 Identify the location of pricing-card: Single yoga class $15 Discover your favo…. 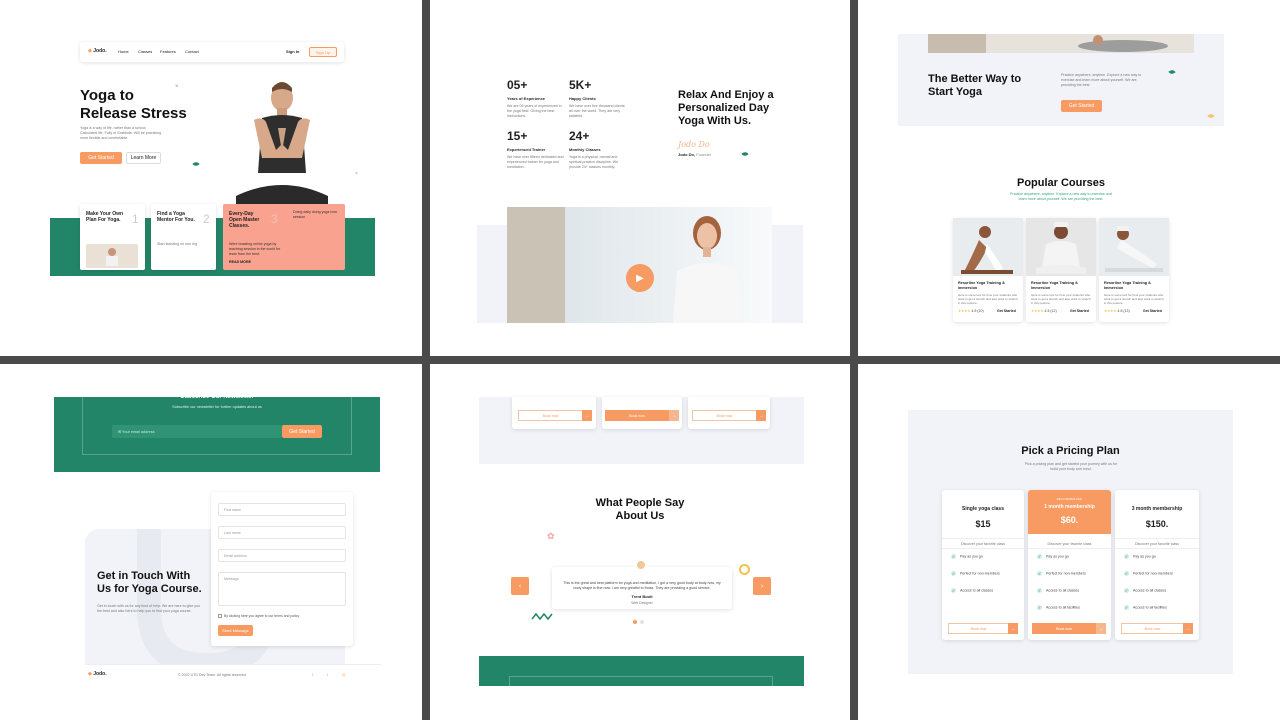
(983, 565).